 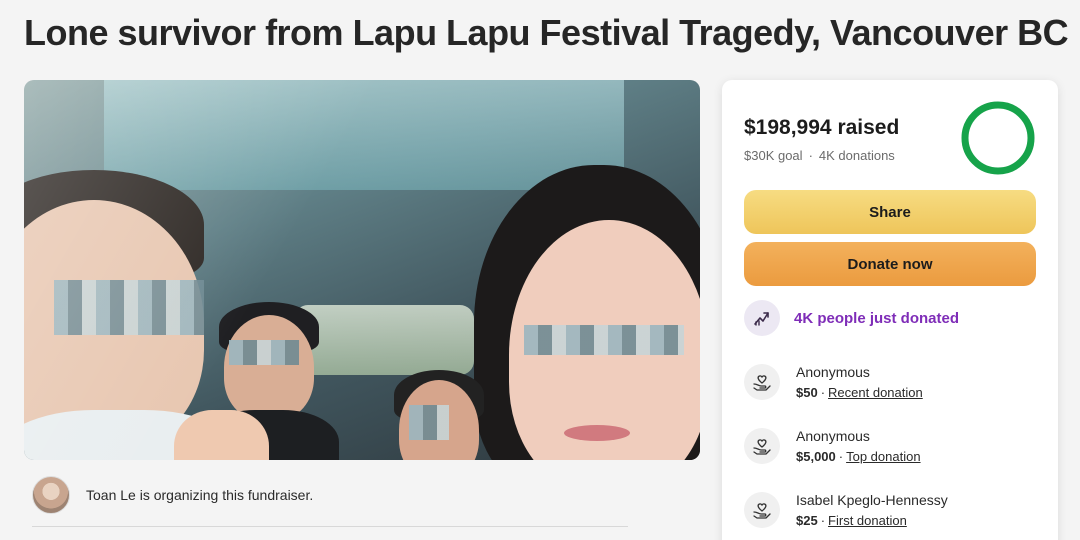 I want to click on progress-ring, so click(x=998, y=138).